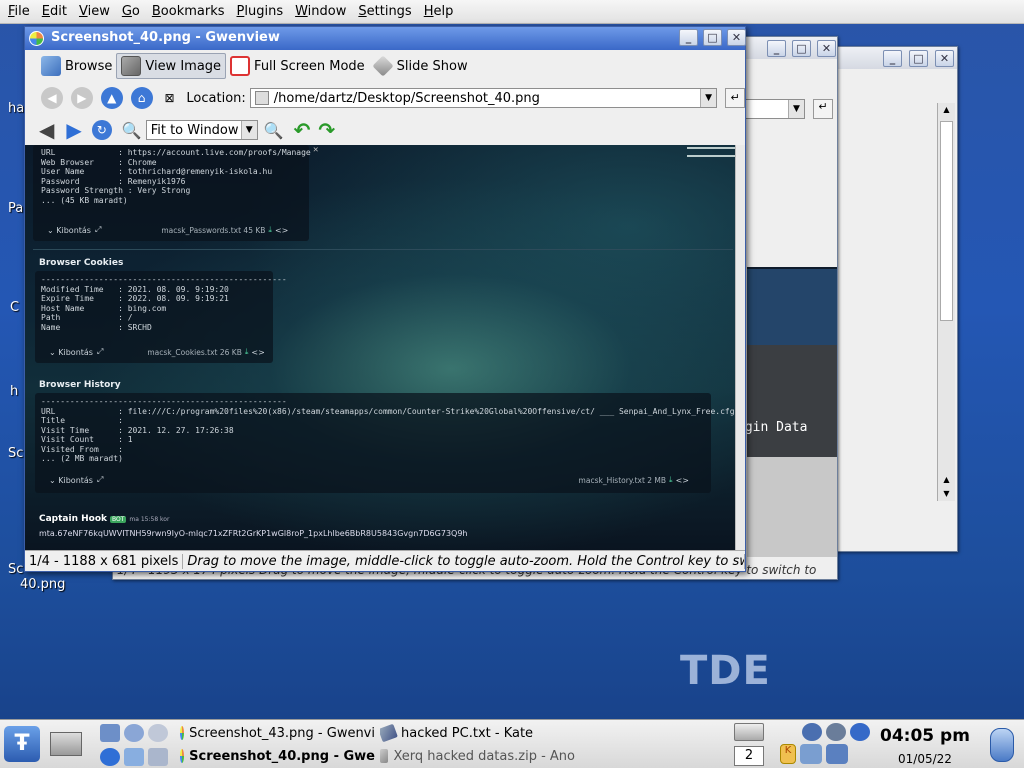 This screenshot has height=768, width=1024. Describe the element at coordinates (326, 130) in the screenshot. I see `rotate-right-icon: ↷` at that location.